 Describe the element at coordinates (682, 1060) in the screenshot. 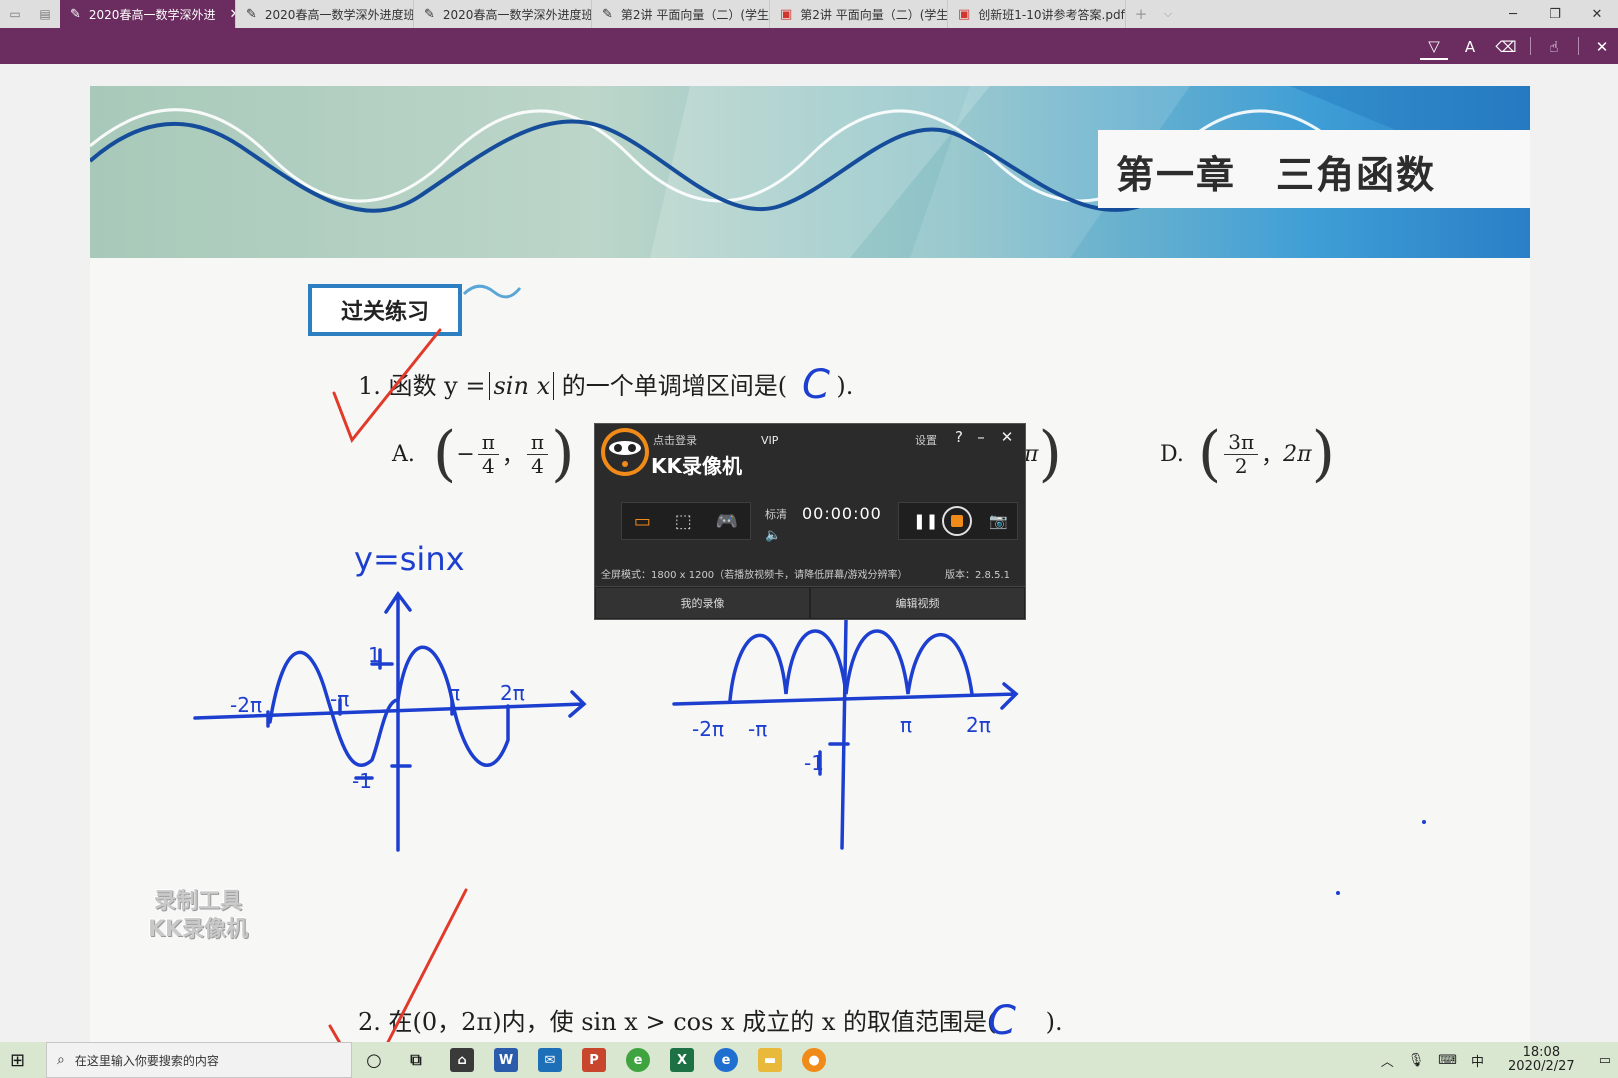

I see `excel-icon: X` at that location.